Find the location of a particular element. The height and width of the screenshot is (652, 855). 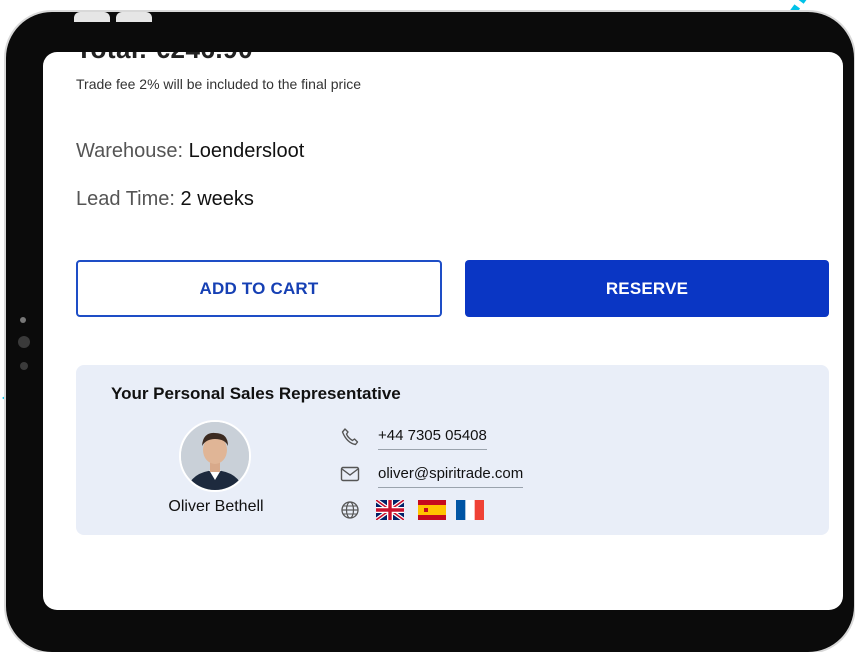

avatar is located at coordinates (215, 456).